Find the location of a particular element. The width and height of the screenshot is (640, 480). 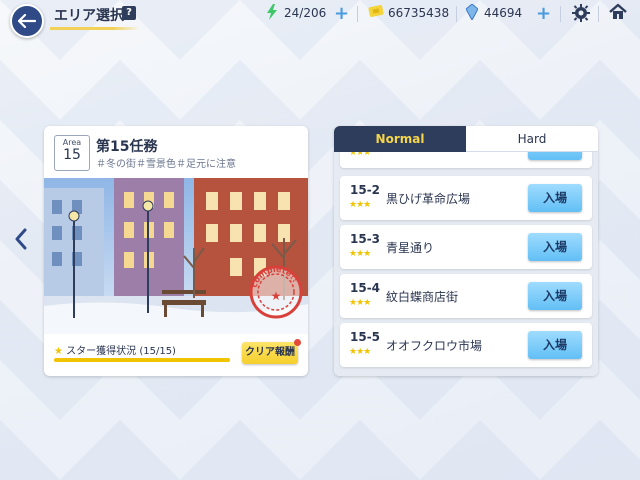

area-label: Area is located at coordinates (72, 142).